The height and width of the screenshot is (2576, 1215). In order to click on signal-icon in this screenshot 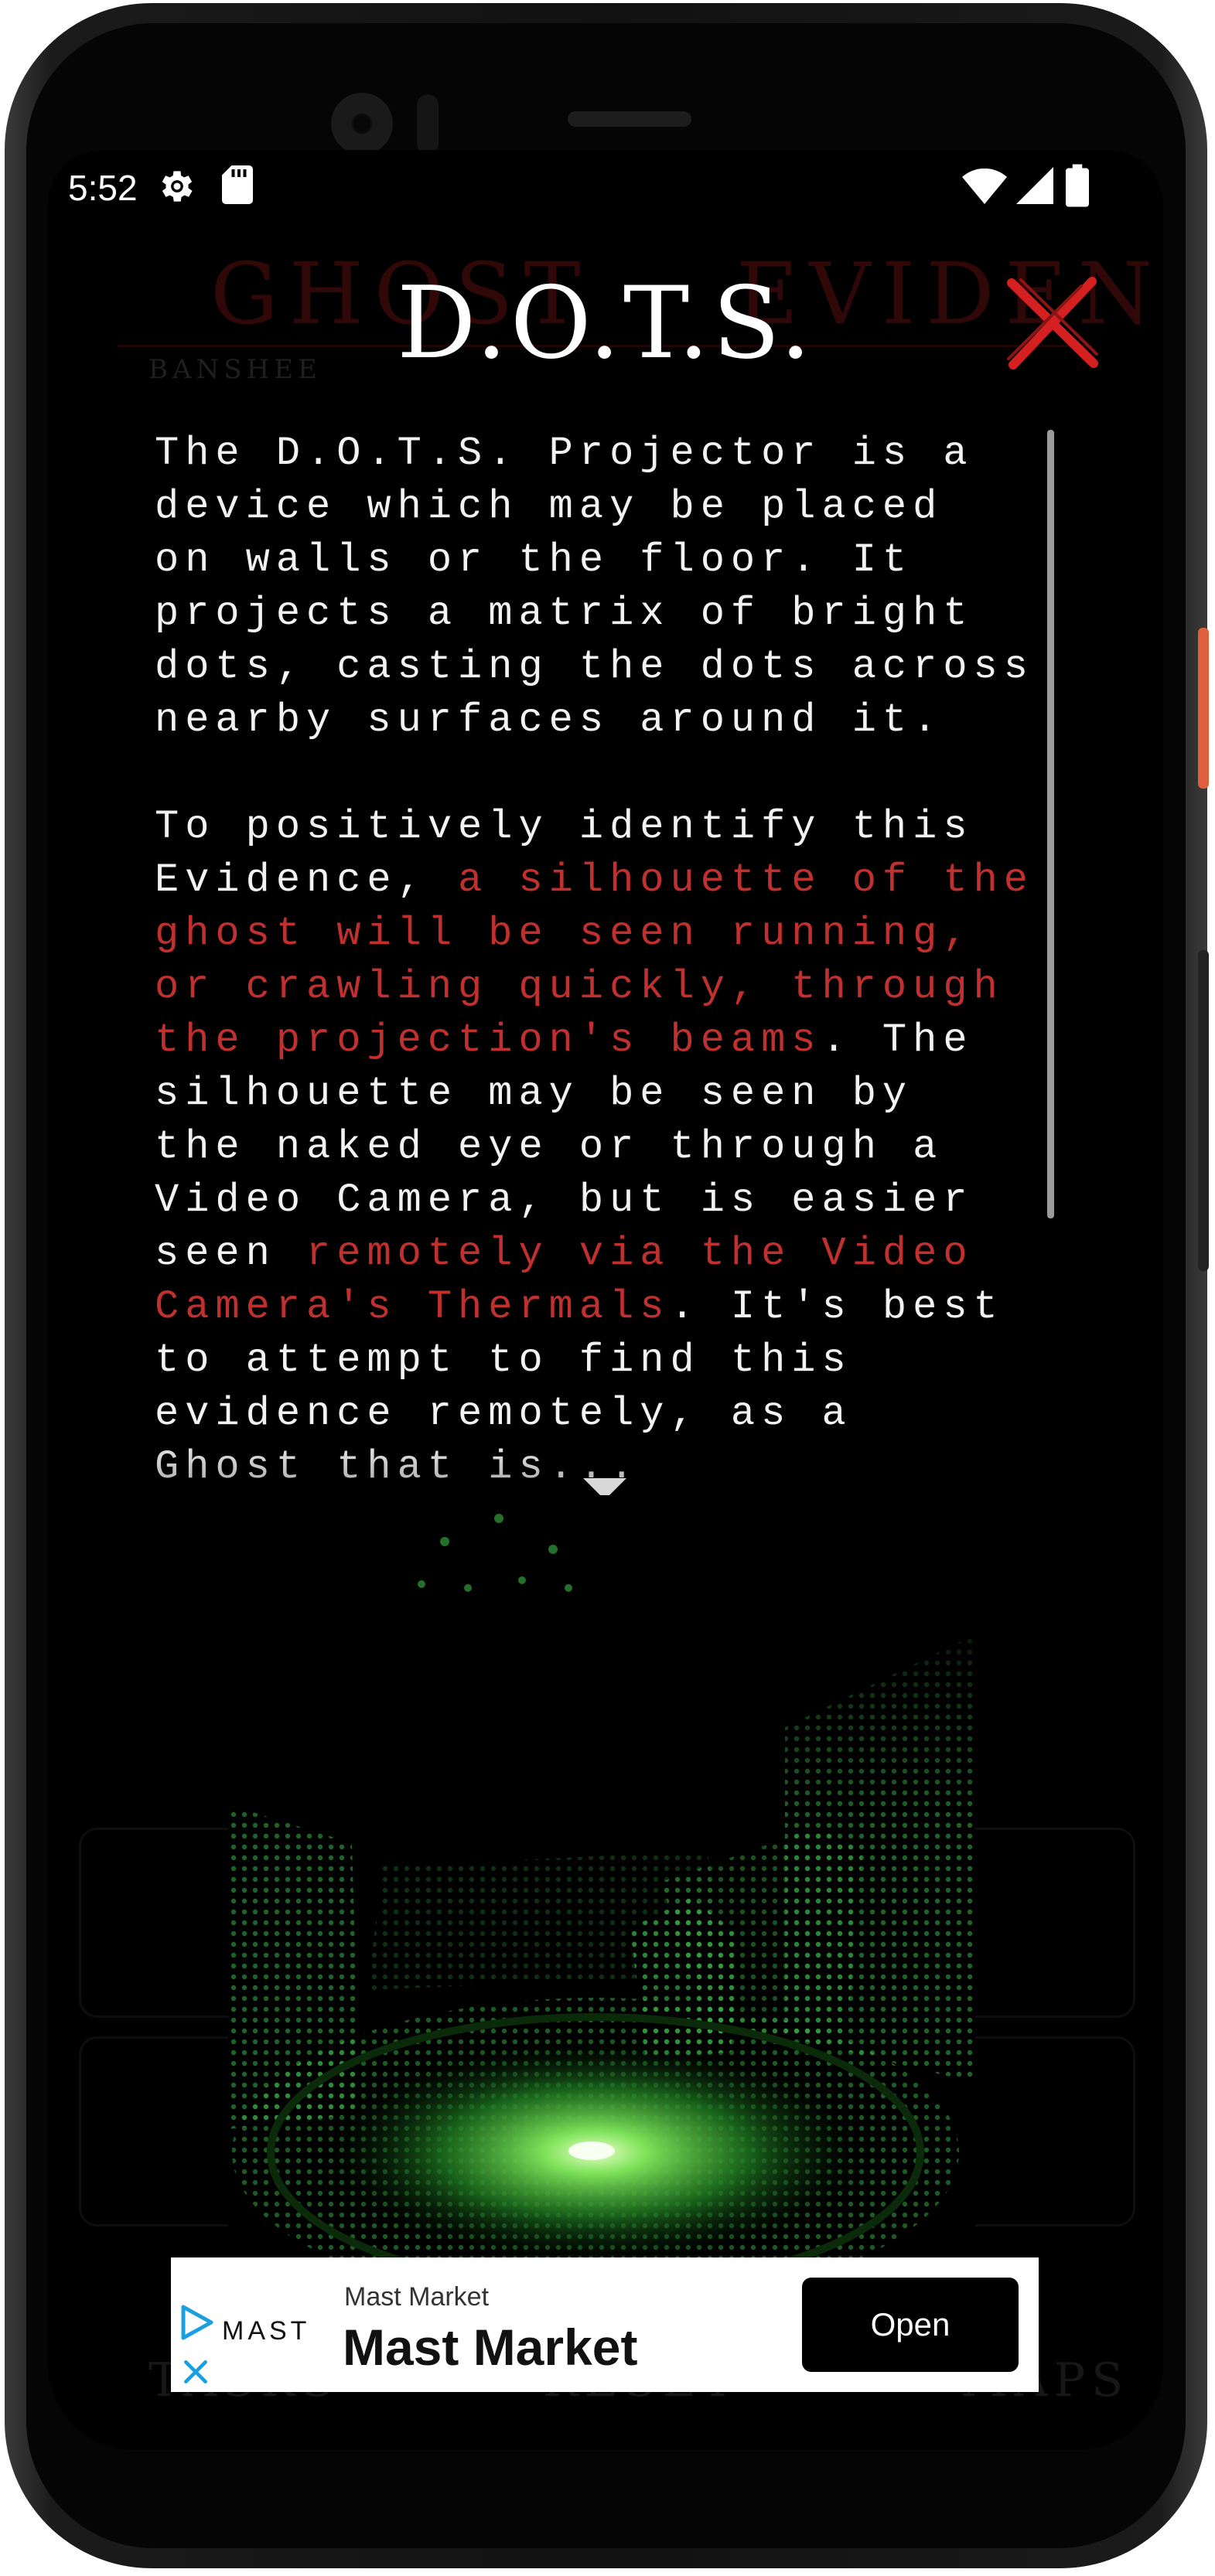, I will do `click(1034, 185)`.